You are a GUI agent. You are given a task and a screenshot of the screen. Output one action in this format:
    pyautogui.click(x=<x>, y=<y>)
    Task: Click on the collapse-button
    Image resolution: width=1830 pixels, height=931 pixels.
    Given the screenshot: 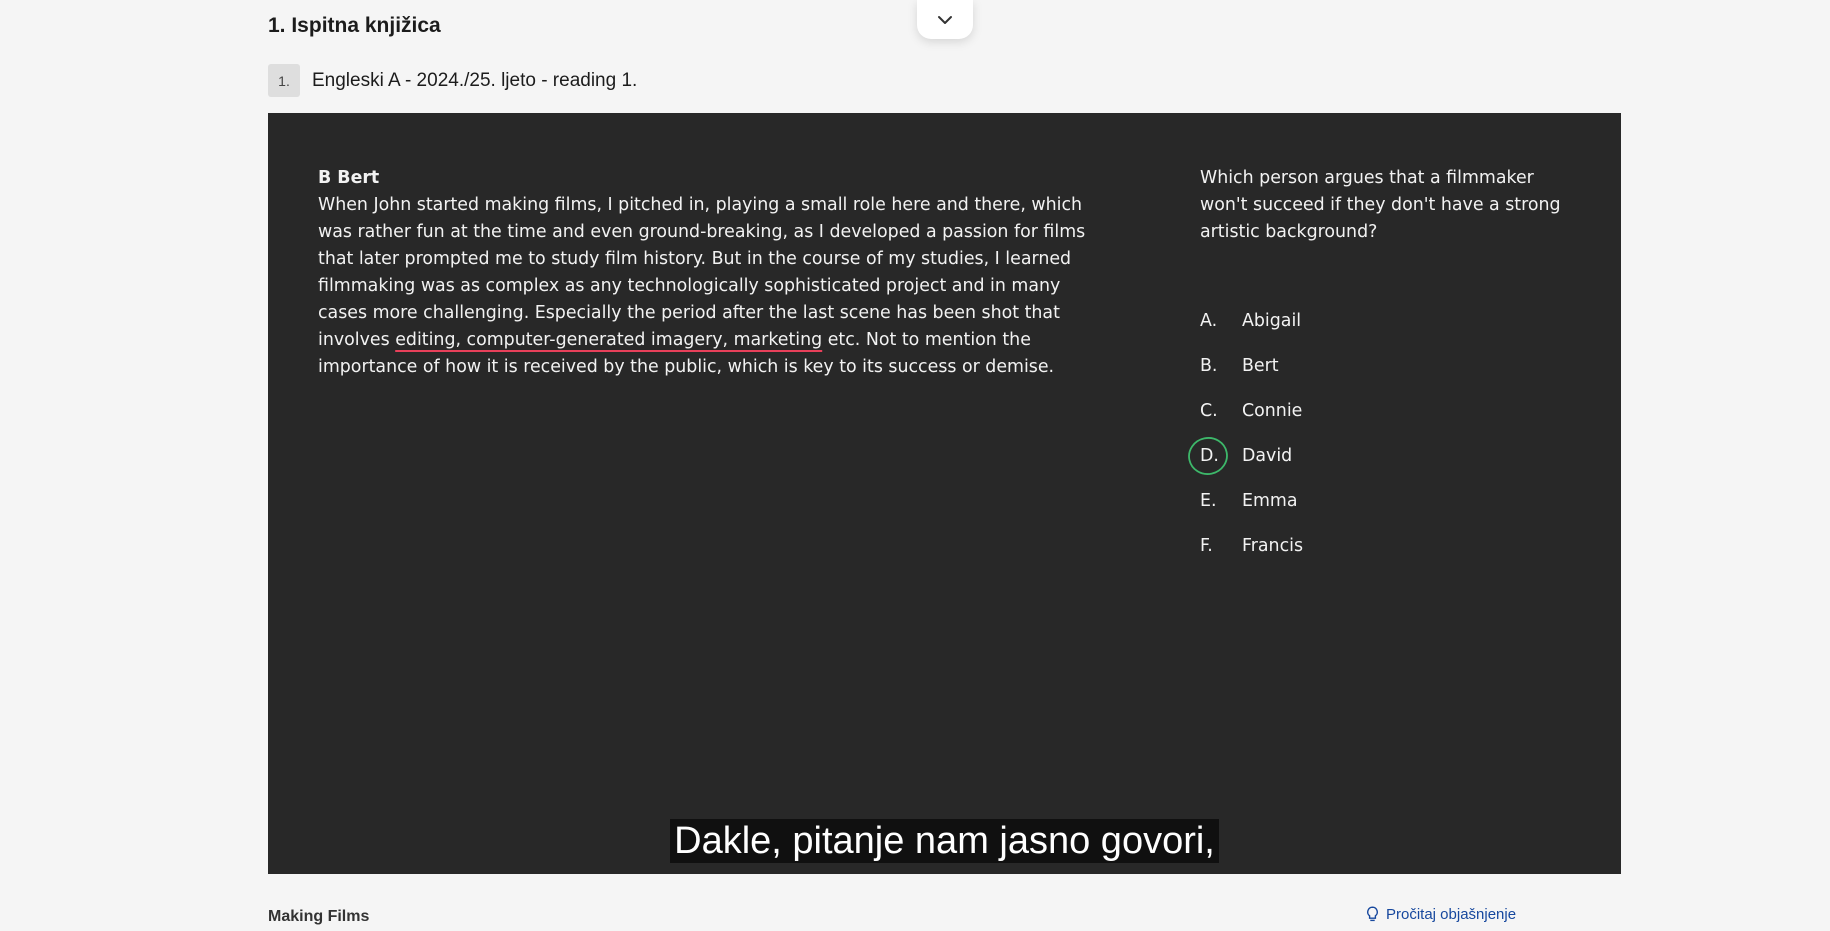 What is the action you would take?
    pyautogui.click(x=945, y=19)
    